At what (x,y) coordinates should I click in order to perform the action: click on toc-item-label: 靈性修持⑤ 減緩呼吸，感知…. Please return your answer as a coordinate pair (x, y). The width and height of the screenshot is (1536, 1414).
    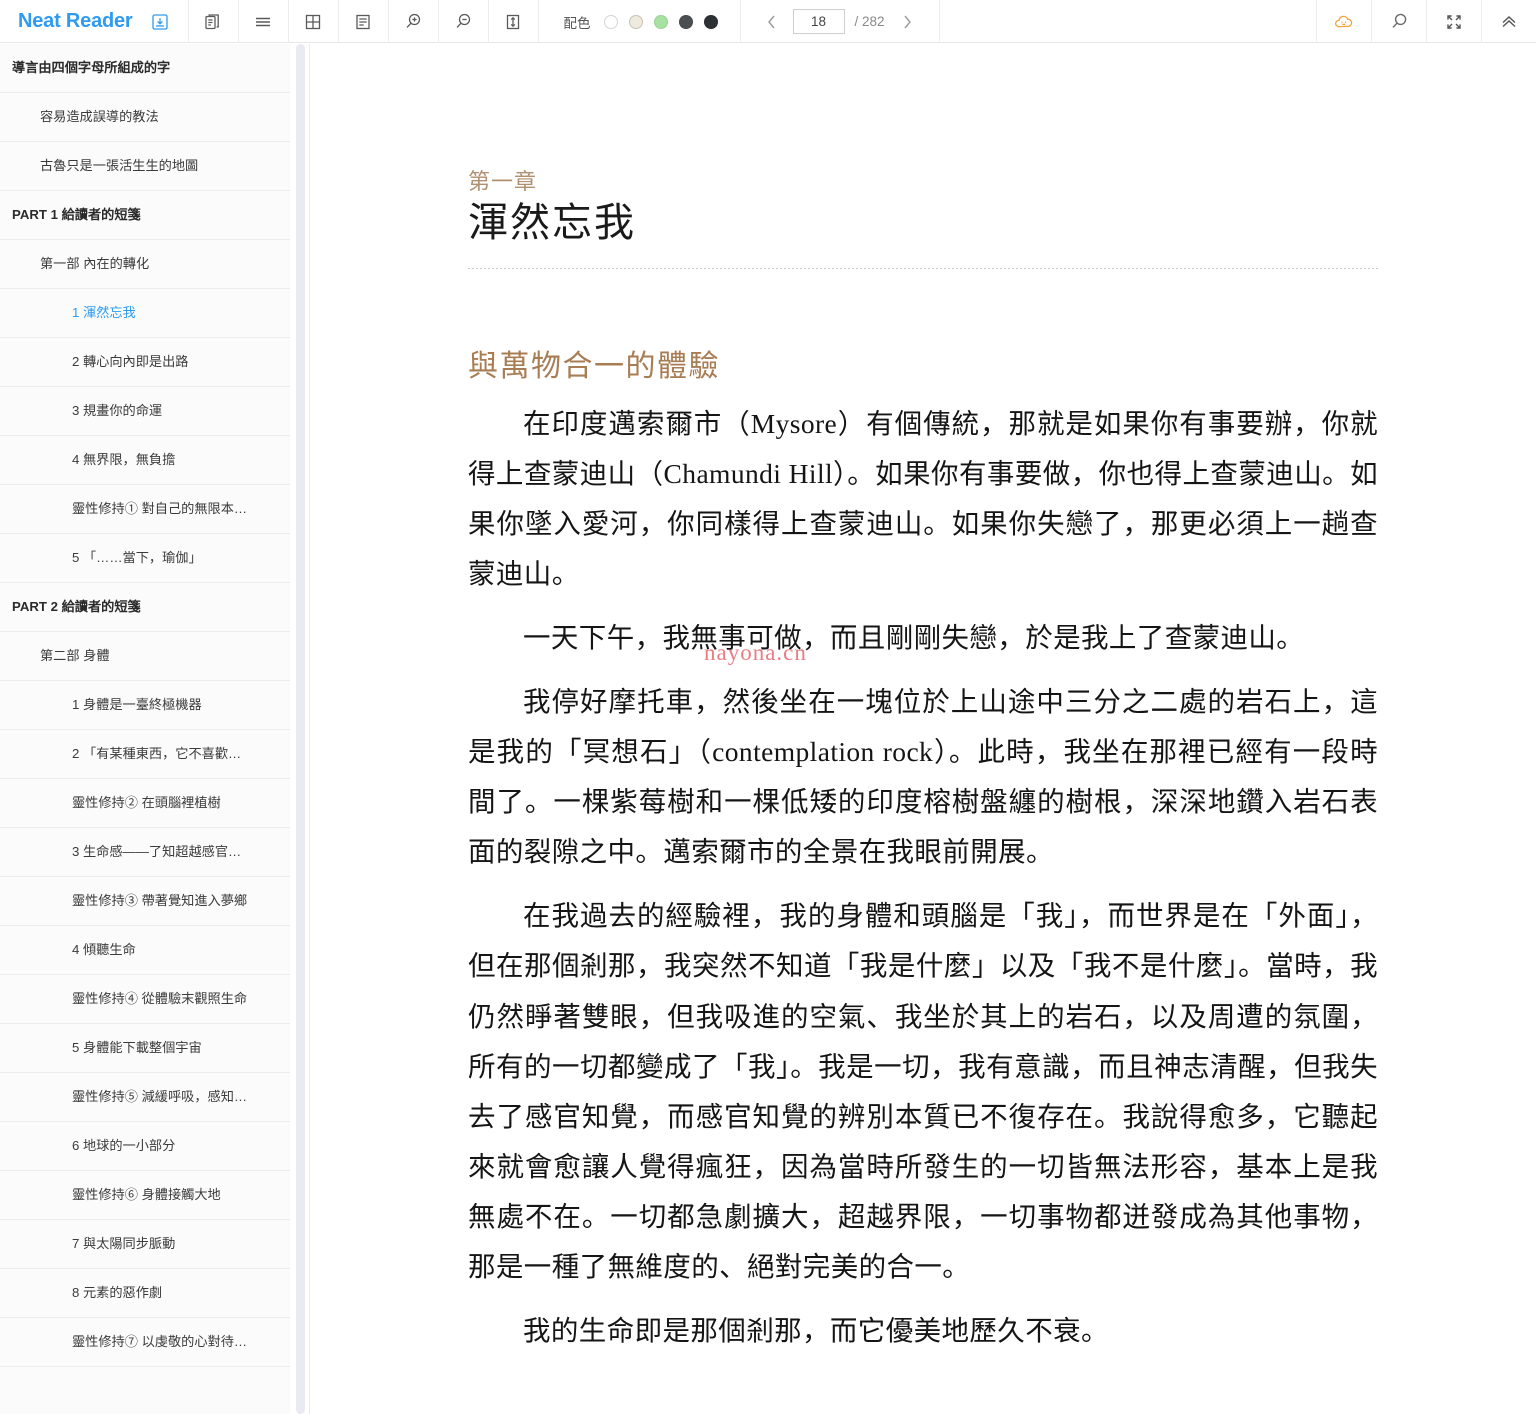
    Looking at the image, I should click on (160, 1096).